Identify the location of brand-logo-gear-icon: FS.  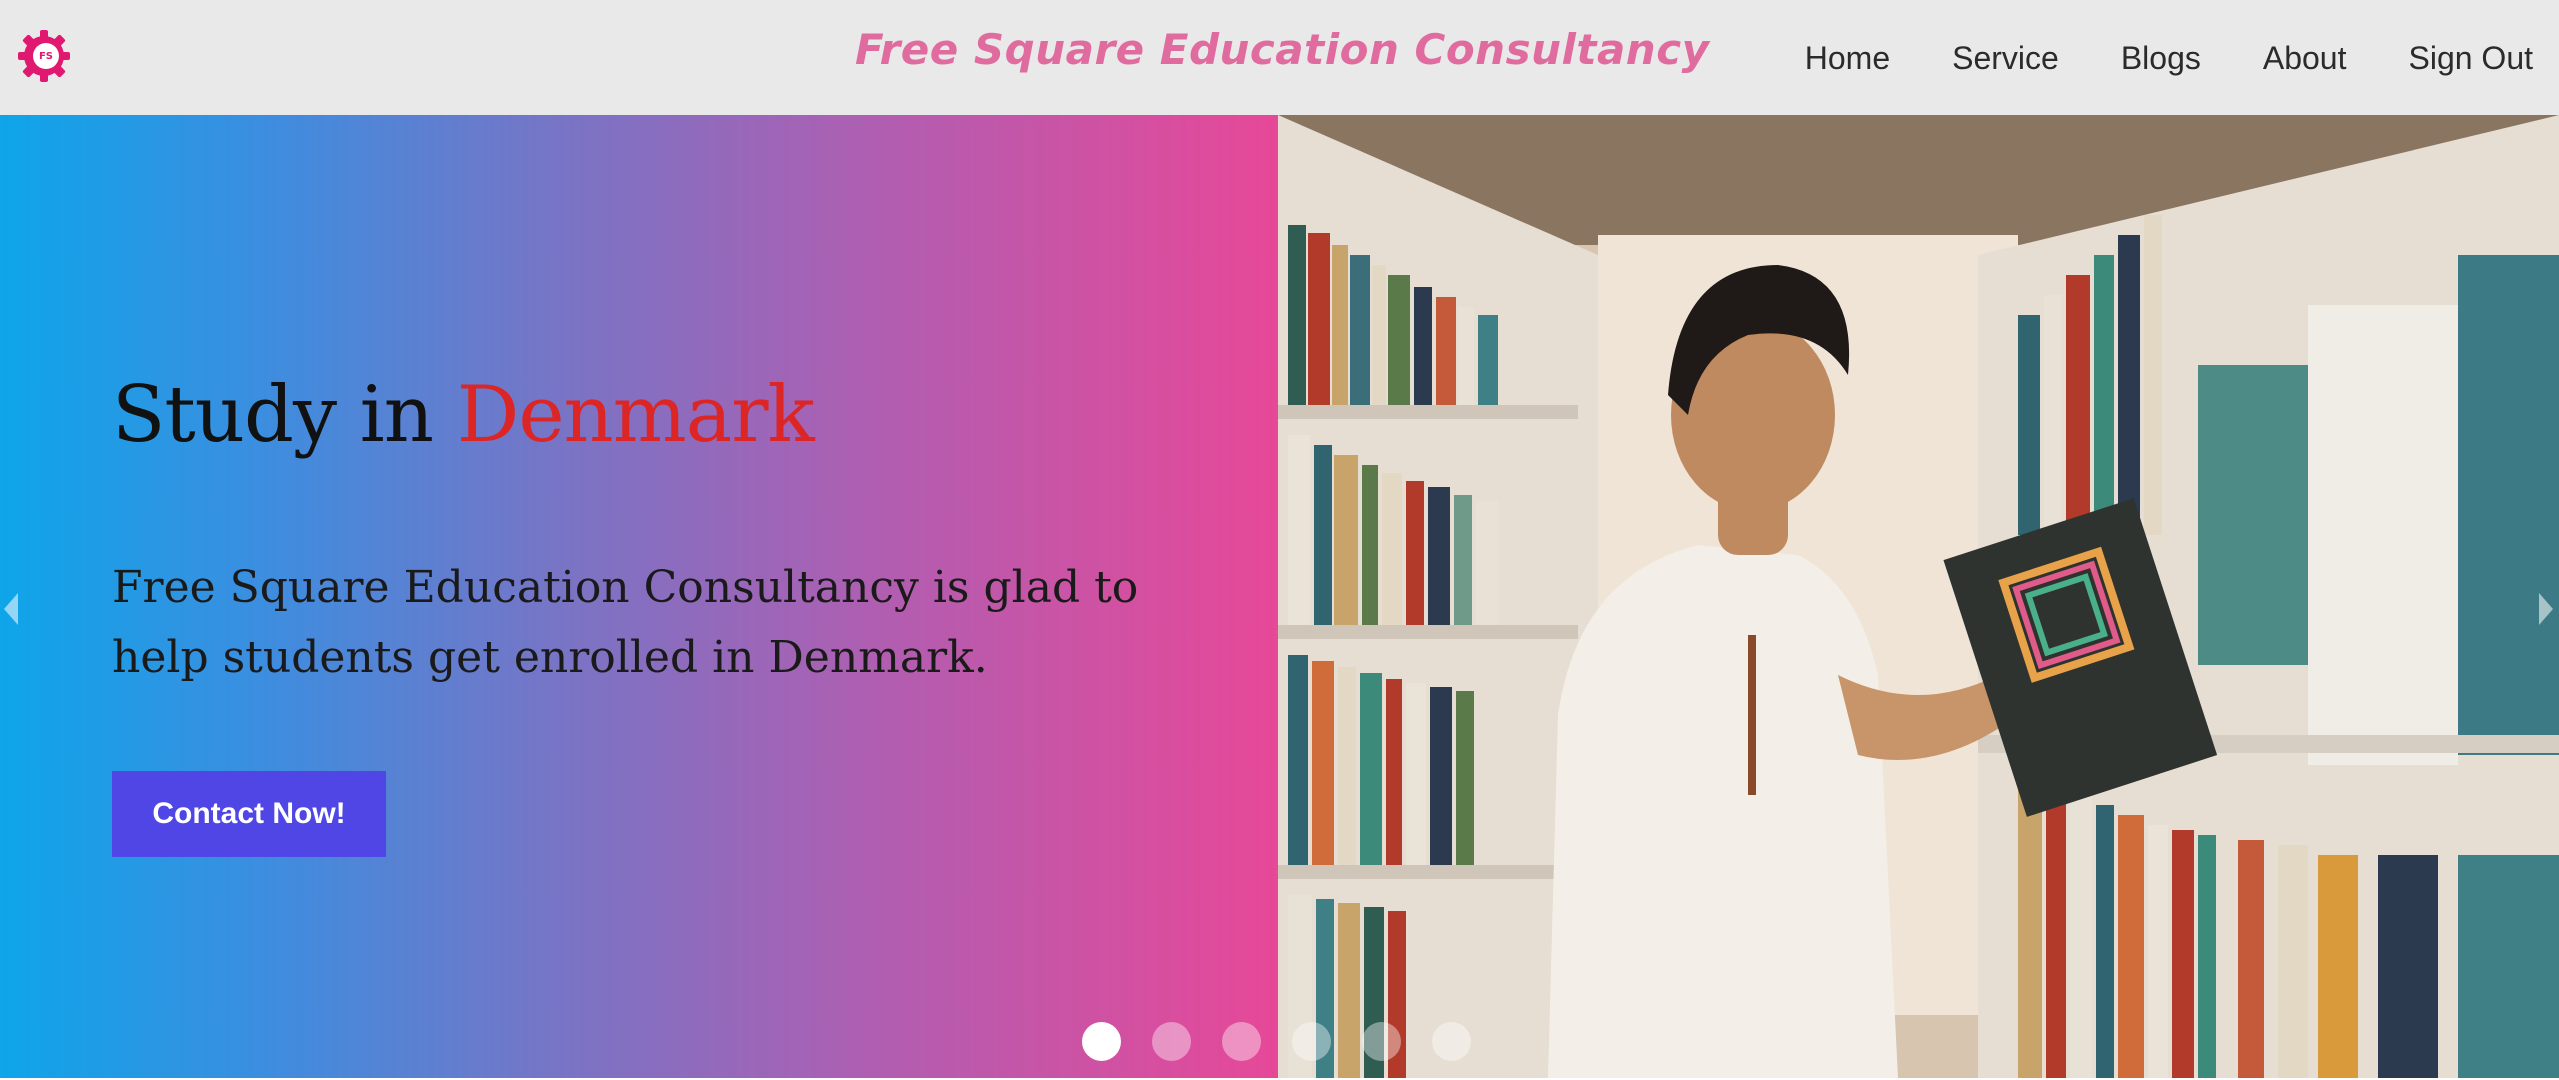
(44, 56).